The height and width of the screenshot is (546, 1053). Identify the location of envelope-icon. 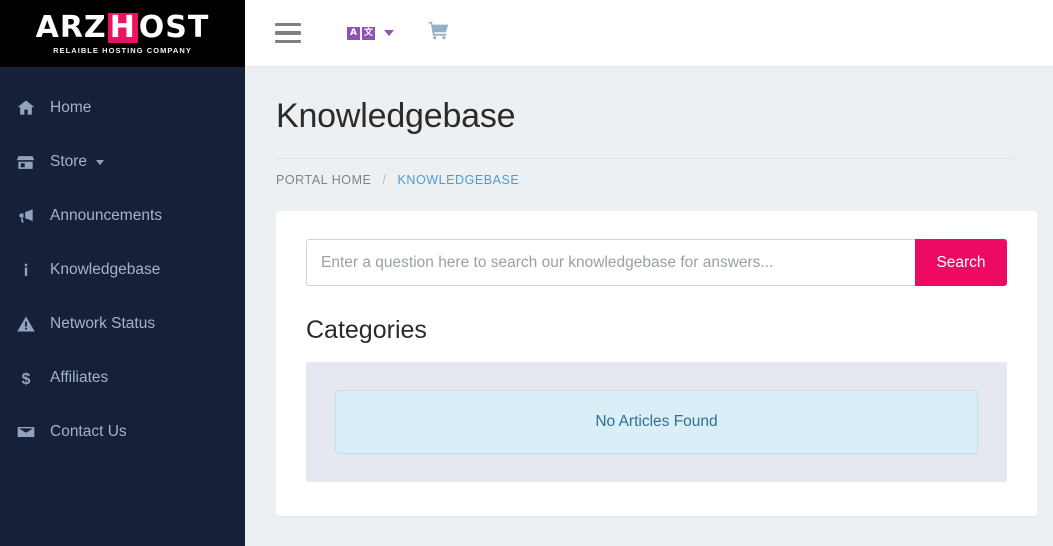
(32, 432).